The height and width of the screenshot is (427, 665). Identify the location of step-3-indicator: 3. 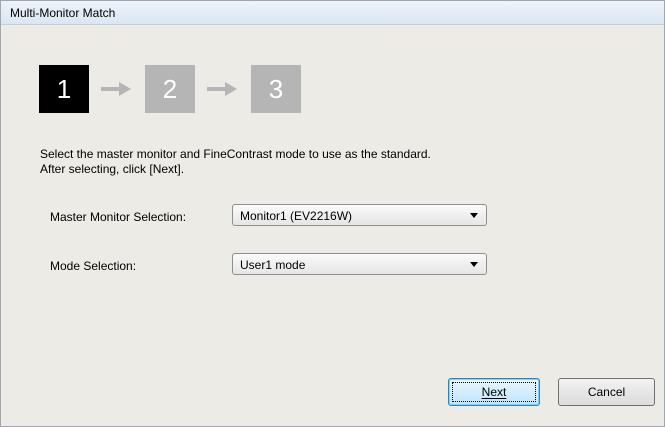
(276, 89).